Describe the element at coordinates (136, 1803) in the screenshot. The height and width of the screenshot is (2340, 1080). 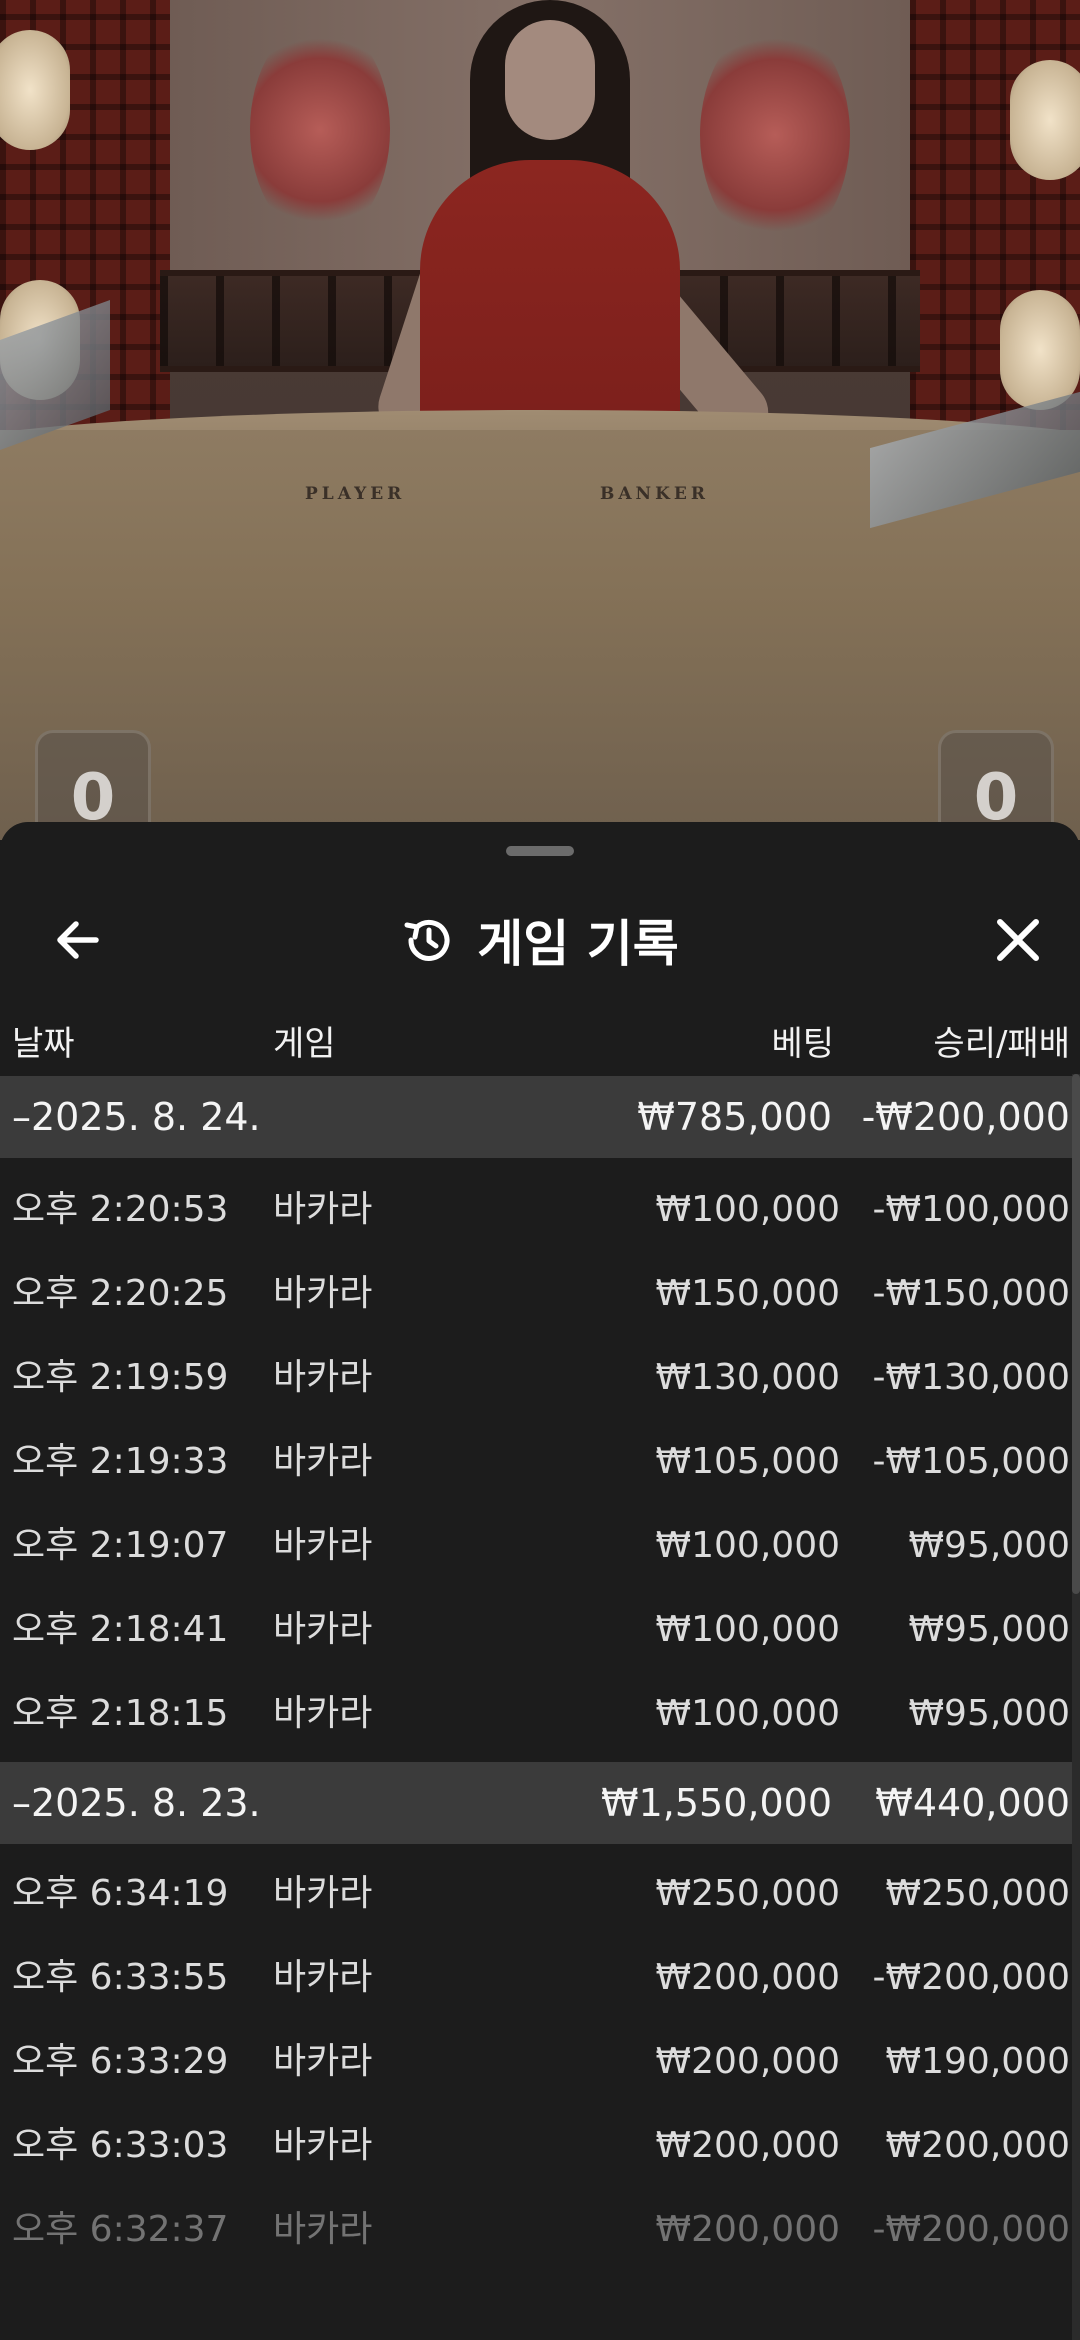
I see `group-date: –2025. 8. 23.` at that location.